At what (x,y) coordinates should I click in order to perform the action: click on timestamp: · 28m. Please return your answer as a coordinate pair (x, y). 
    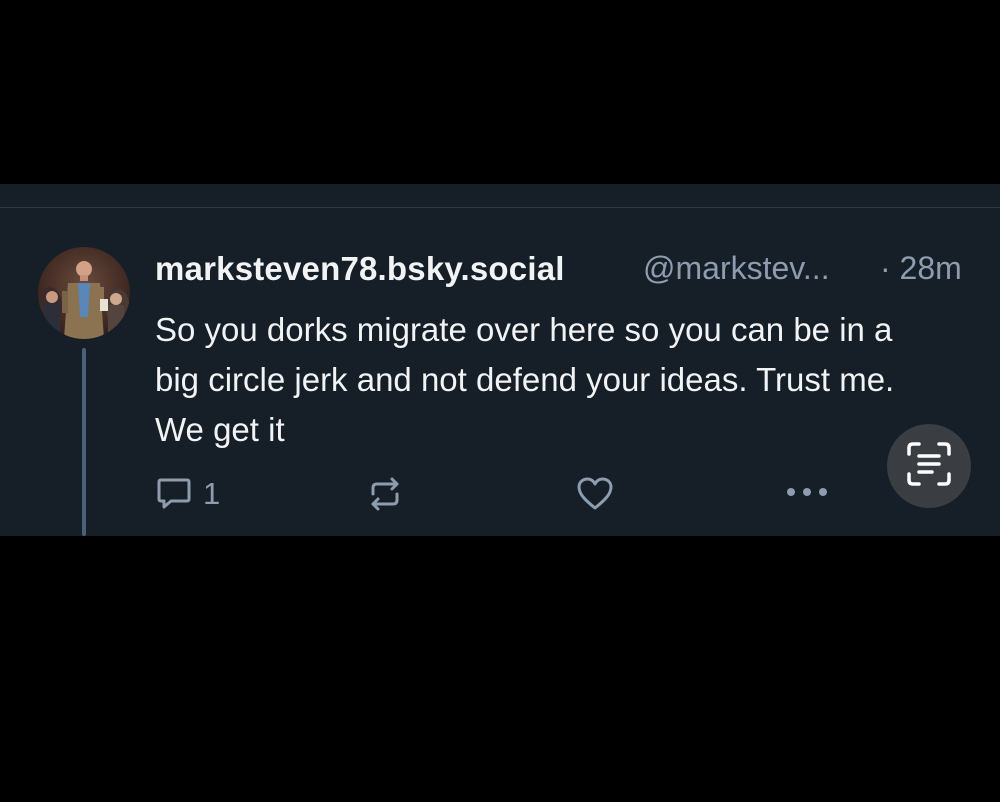
    Looking at the image, I should click on (921, 268).